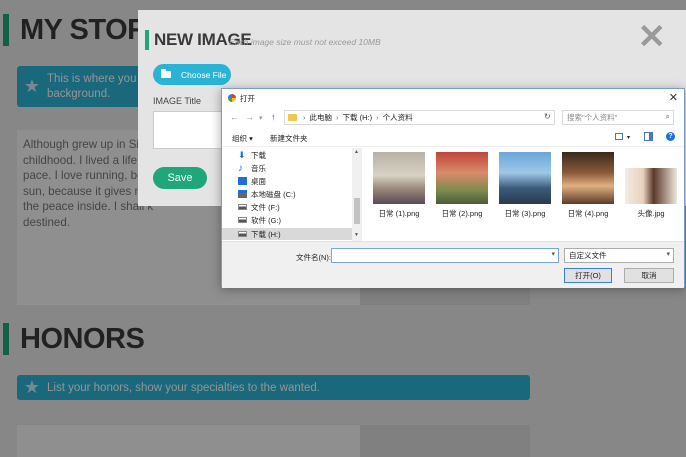 The image size is (686, 457). Describe the element at coordinates (294, 168) in the screenshot. I see `tree-item-music: ♪ 音乐` at that location.